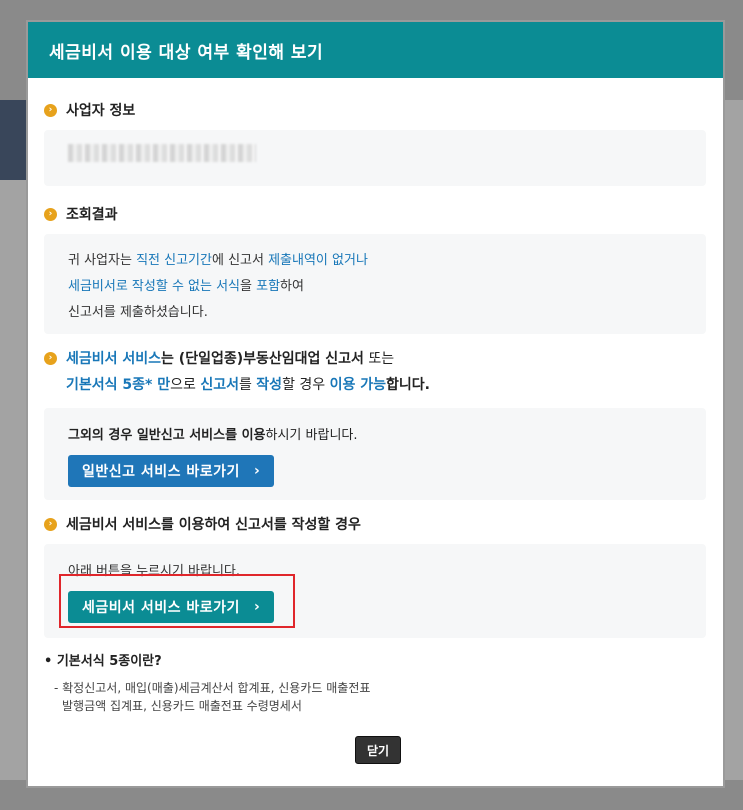  Describe the element at coordinates (375, 50) in the screenshot. I see `modal-title: 세금비서 이용 대상 여부 확인해 보기` at that location.